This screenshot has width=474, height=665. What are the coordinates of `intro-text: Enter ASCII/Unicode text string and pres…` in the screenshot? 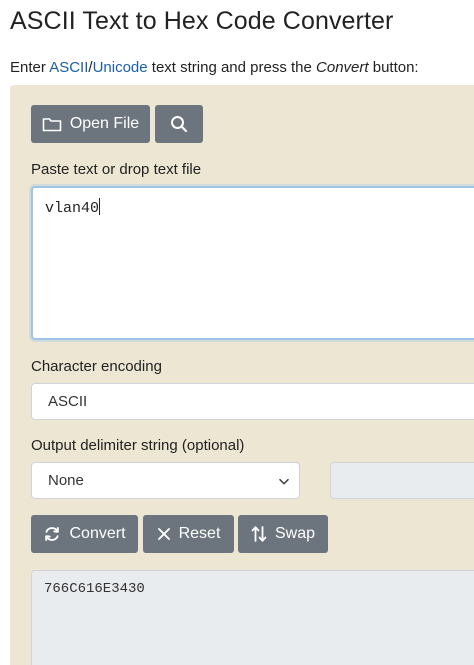 It's located at (214, 67).